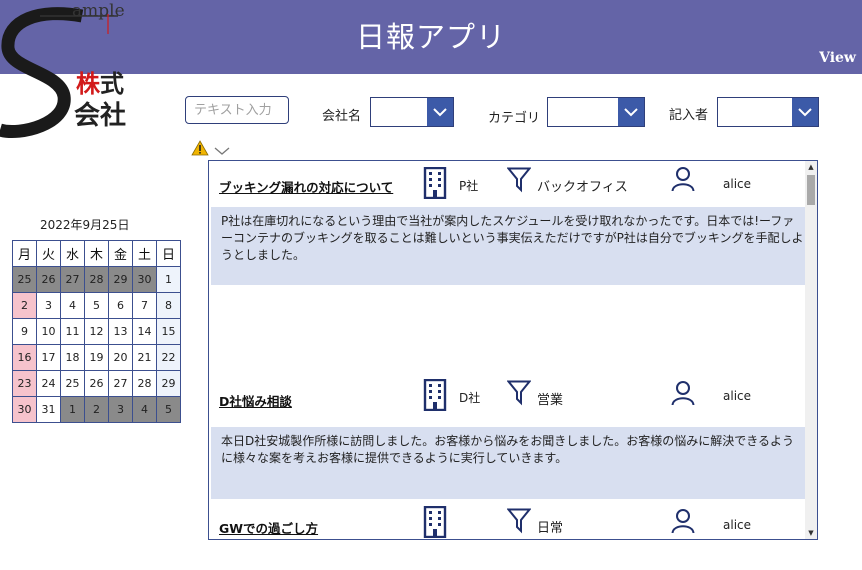  I want to click on calendar-day: 19, so click(96, 357).